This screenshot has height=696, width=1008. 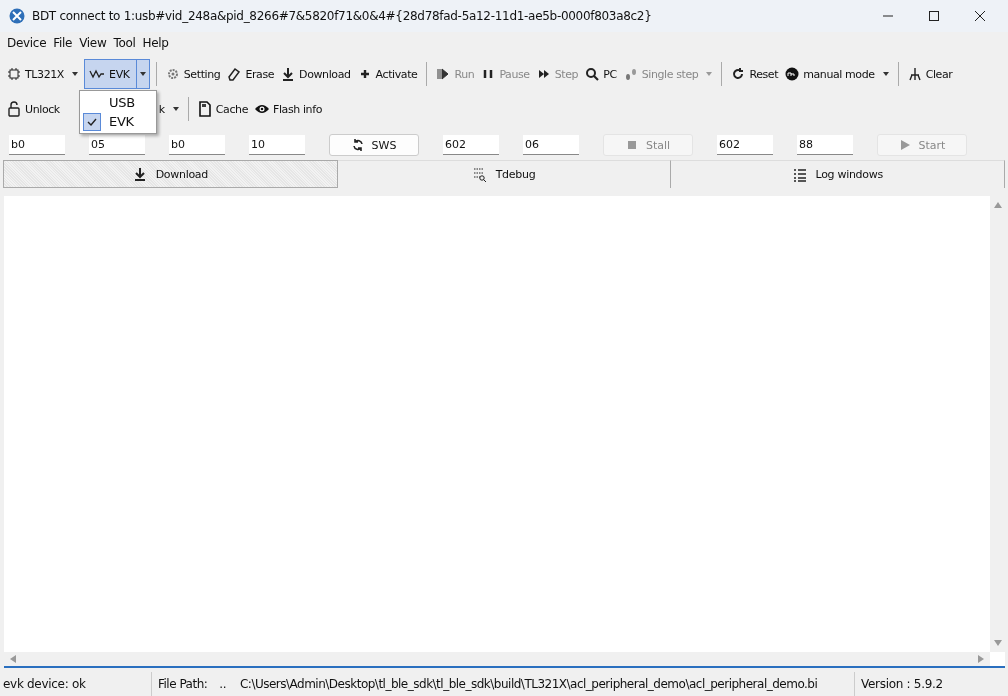 What do you see at coordinates (183, 684) in the screenshot?
I see `file-path-label: File Path:` at bounding box center [183, 684].